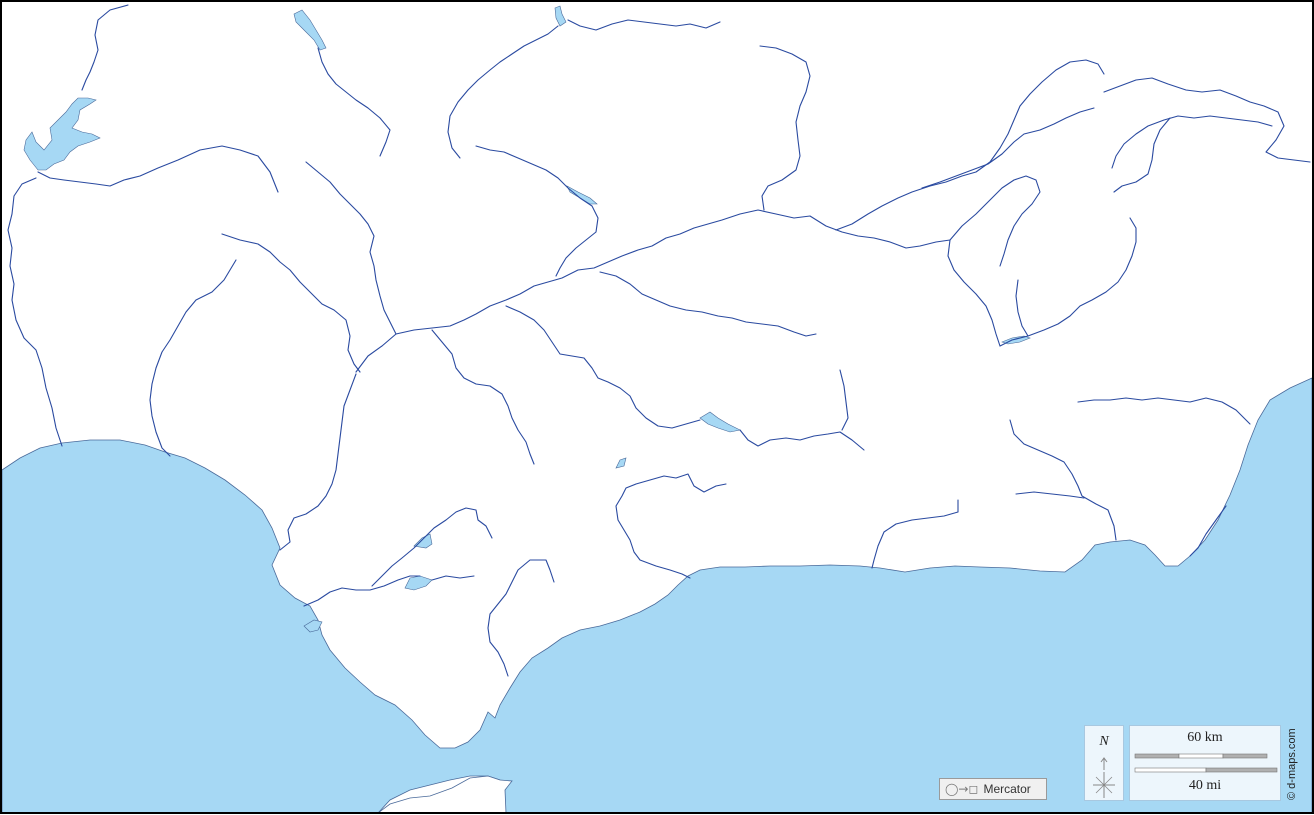 This screenshot has width=1314, height=815. Describe the element at coordinates (310, 30) in the screenshot. I see `reservoir-north` at that location.